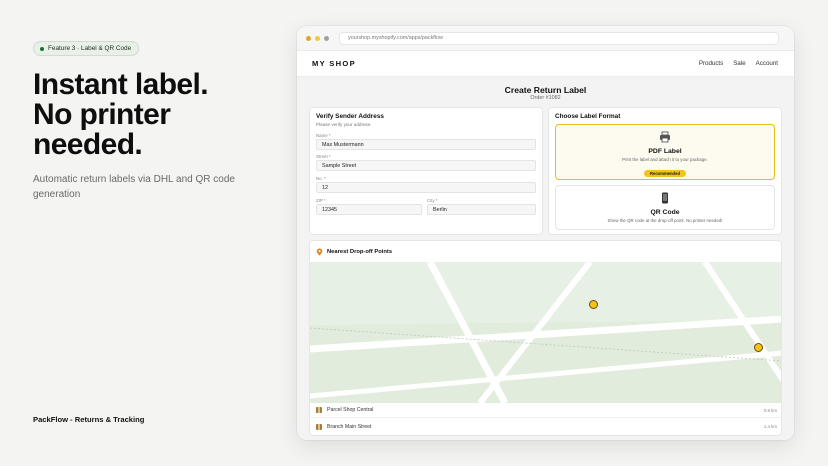 The height and width of the screenshot is (466, 828). Describe the element at coordinates (481, 209) in the screenshot. I see `city-field: Berlin` at that location.